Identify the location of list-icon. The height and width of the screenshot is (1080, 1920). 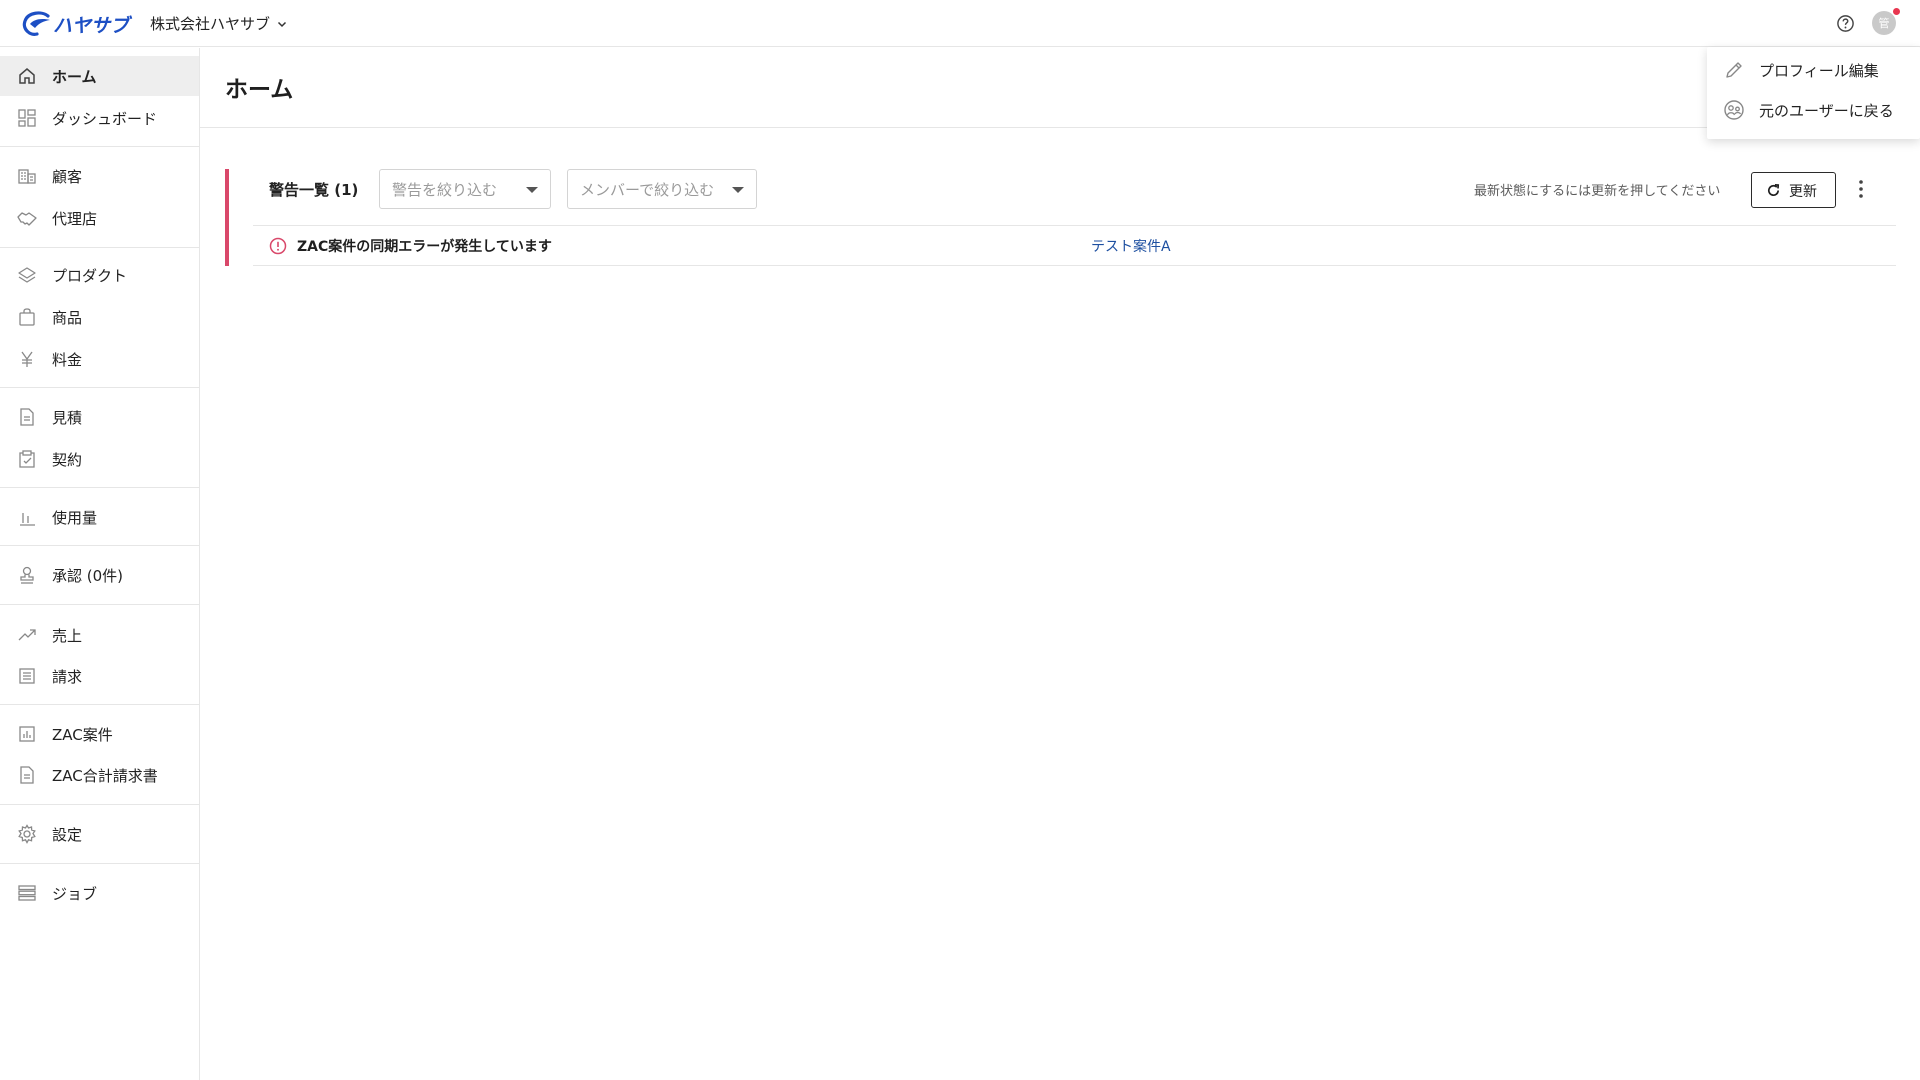
(27, 676).